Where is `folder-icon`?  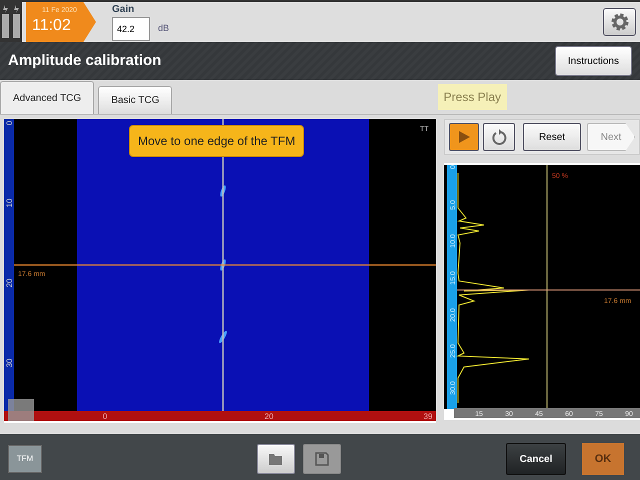
folder-icon is located at coordinates (276, 459).